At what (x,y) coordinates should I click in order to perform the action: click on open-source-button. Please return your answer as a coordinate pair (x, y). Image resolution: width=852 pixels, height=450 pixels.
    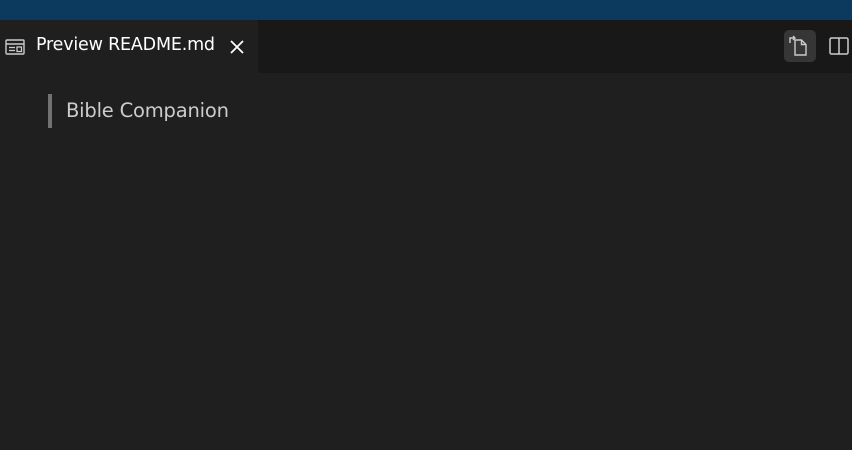
    Looking at the image, I should click on (800, 46).